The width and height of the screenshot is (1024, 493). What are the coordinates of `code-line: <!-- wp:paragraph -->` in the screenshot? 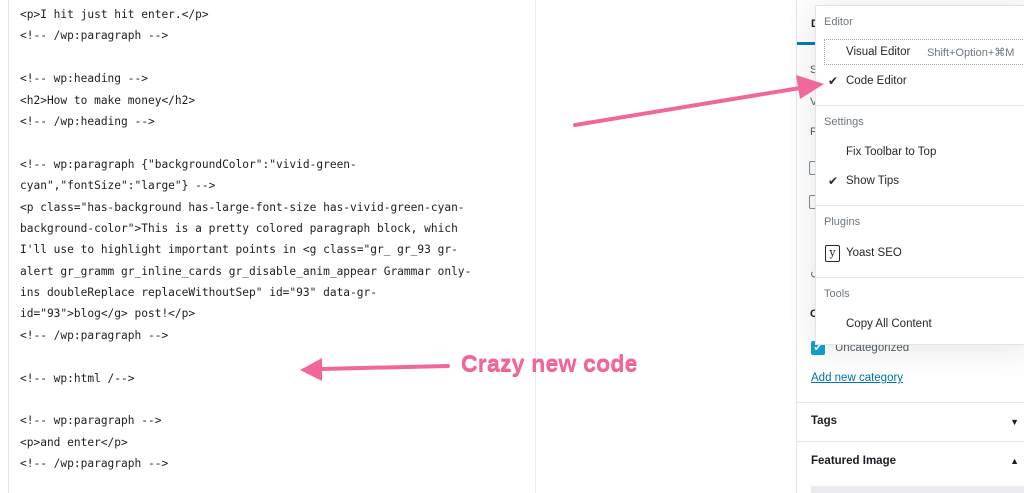 It's located at (91, 421).